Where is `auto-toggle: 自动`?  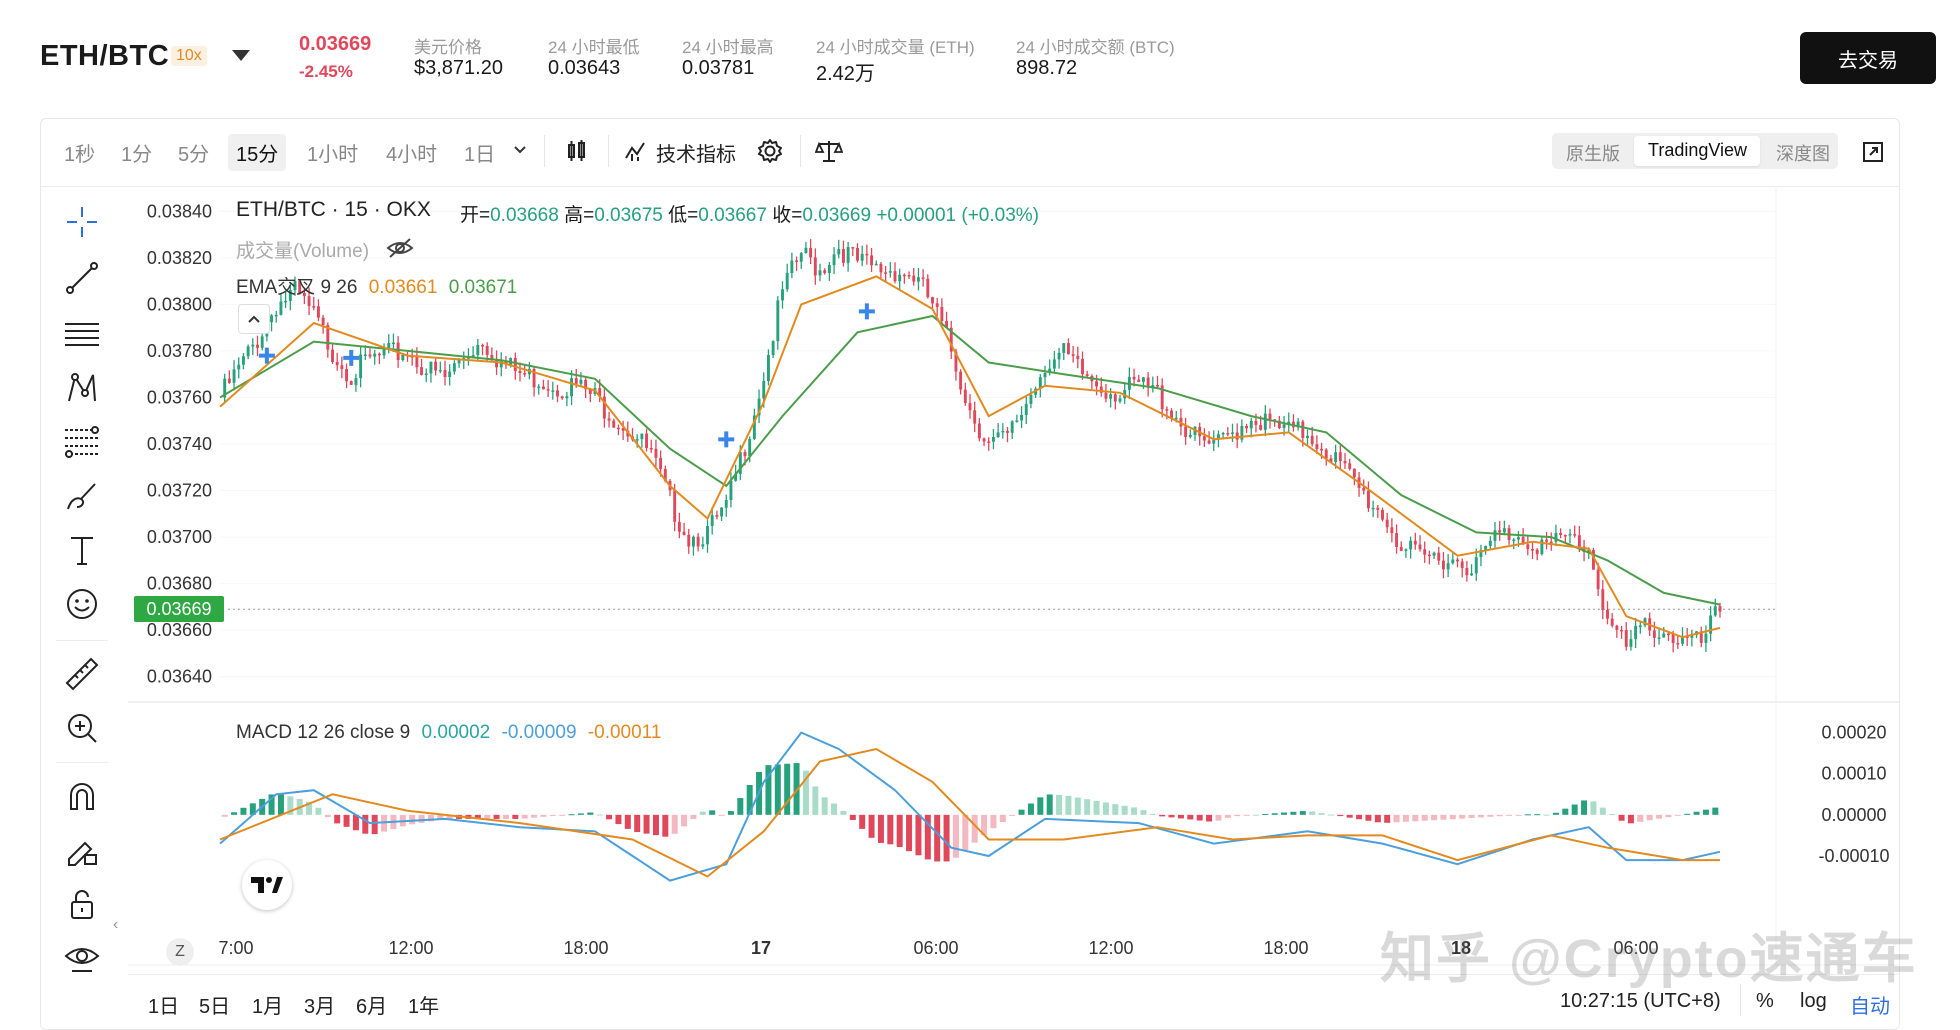 auto-toggle: 自动 is located at coordinates (1870, 1004).